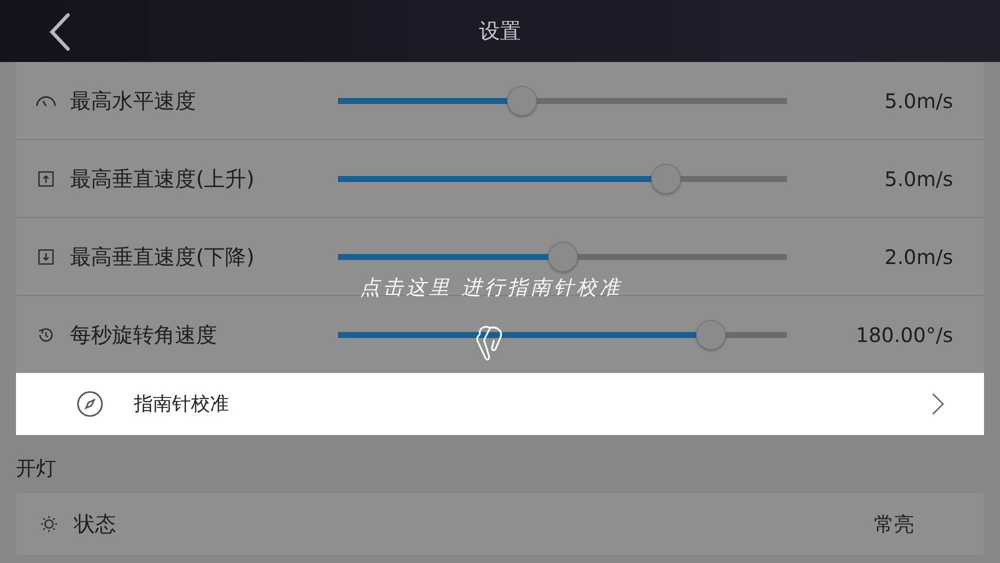  Describe the element at coordinates (46, 335) in the screenshot. I see `rotate-icon` at that location.